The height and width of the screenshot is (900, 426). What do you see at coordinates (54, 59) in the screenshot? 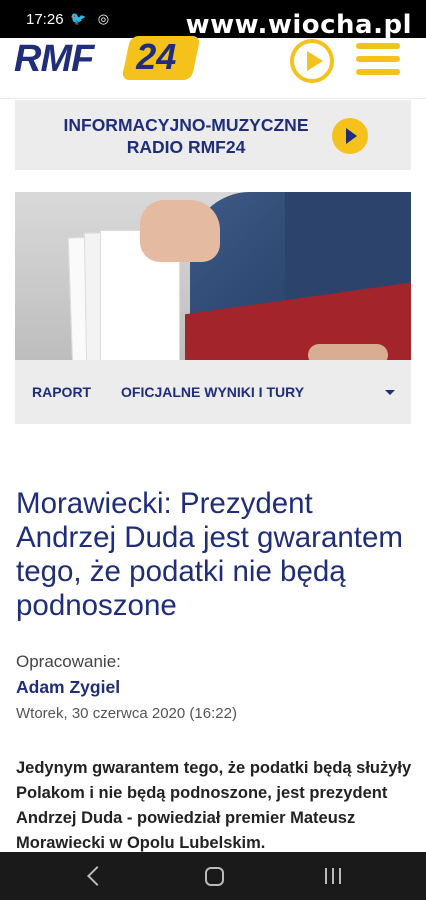
I see `logo-rmf-text: RMF` at bounding box center [54, 59].